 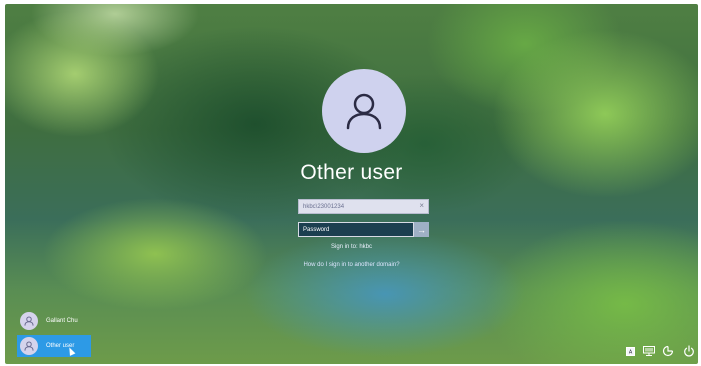 I want to click on username-value: hkbc\23001234, so click(x=324, y=206).